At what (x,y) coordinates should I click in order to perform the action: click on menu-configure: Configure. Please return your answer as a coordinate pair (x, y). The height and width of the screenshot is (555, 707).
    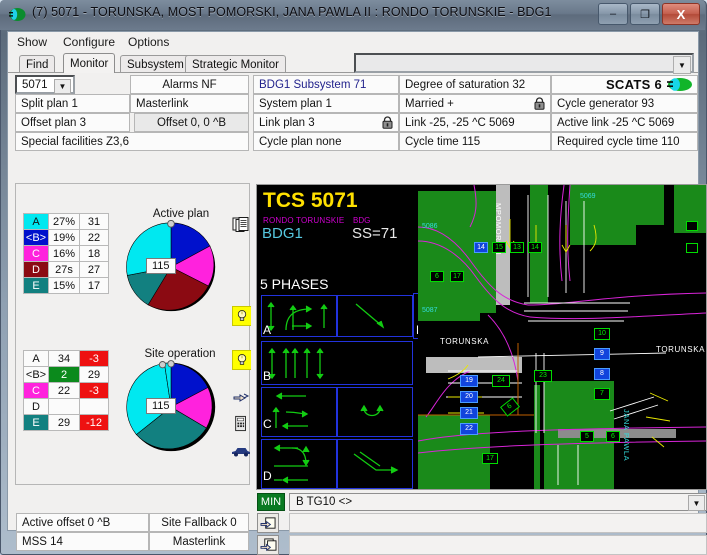
    Looking at the image, I should click on (89, 42).